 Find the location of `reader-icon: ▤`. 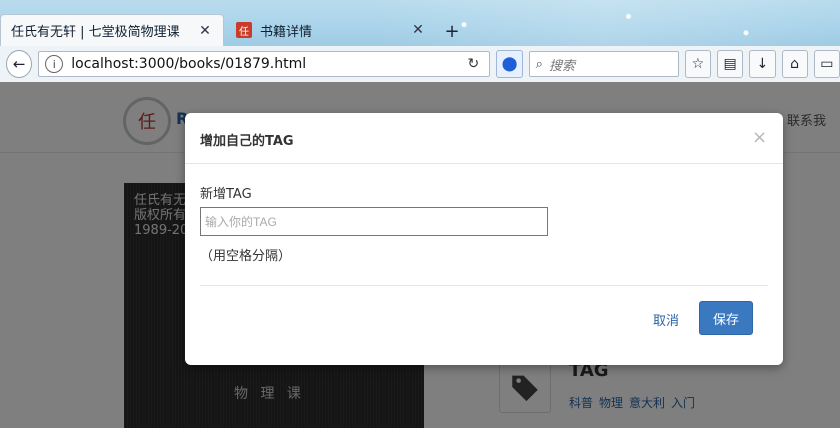

reader-icon: ▤ is located at coordinates (730, 64).